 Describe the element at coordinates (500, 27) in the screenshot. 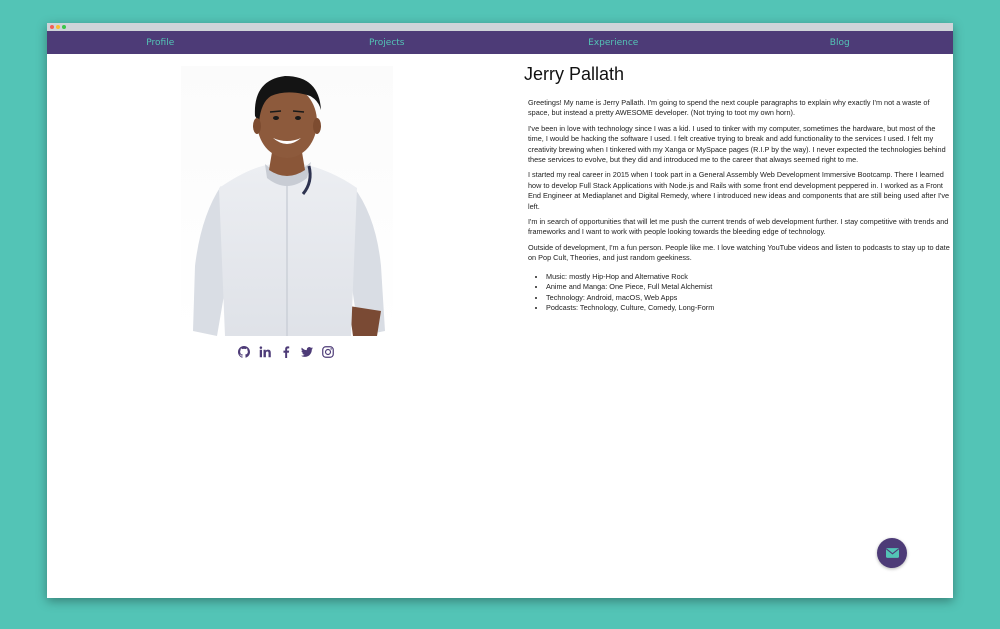

I see `window-titlebar` at that location.